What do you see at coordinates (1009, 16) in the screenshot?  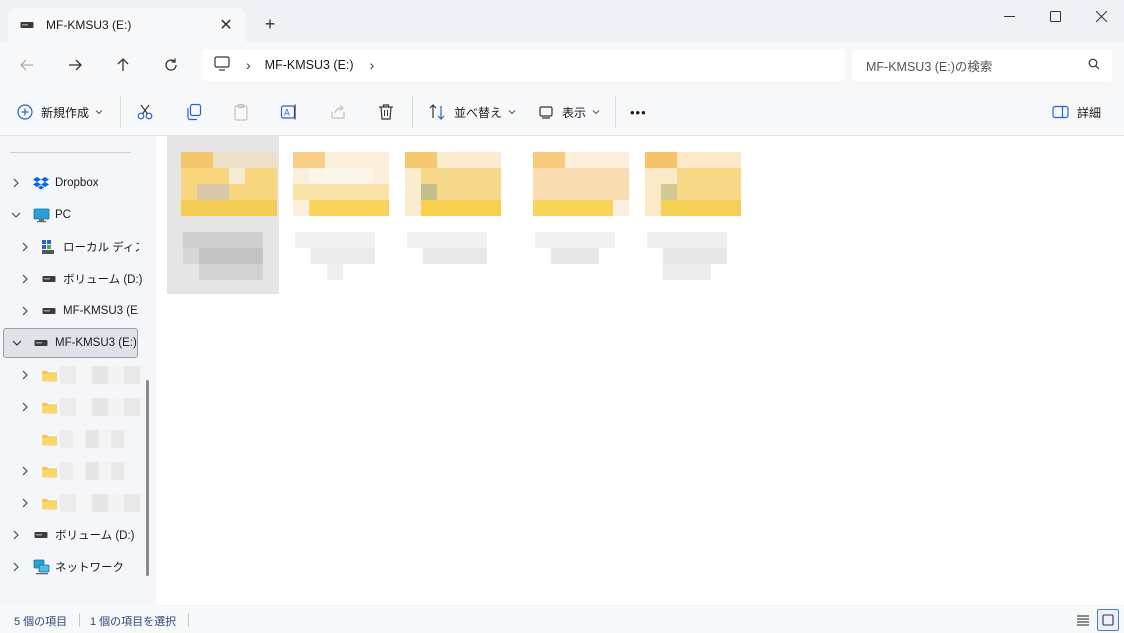 I see `minimize-button` at bounding box center [1009, 16].